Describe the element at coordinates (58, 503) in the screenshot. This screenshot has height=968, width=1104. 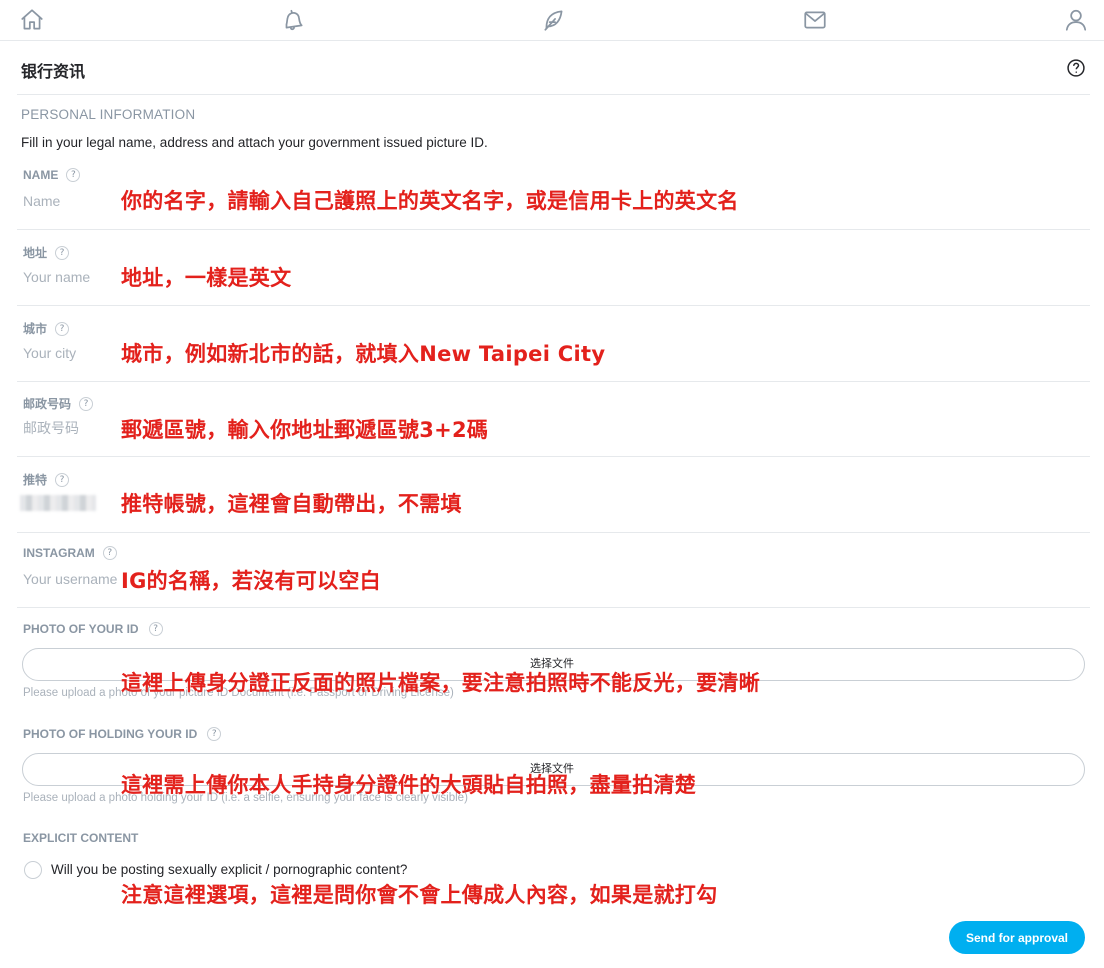
I see `twitter-value-redacted` at that location.